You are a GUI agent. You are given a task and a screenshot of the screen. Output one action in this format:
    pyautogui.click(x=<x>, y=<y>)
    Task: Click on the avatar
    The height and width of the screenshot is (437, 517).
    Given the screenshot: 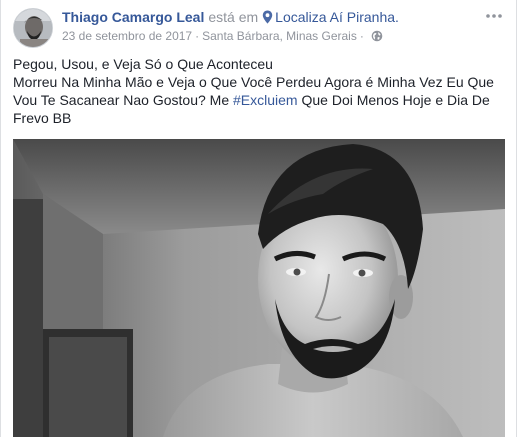 What is the action you would take?
    pyautogui.click(x=33, y=28)
    